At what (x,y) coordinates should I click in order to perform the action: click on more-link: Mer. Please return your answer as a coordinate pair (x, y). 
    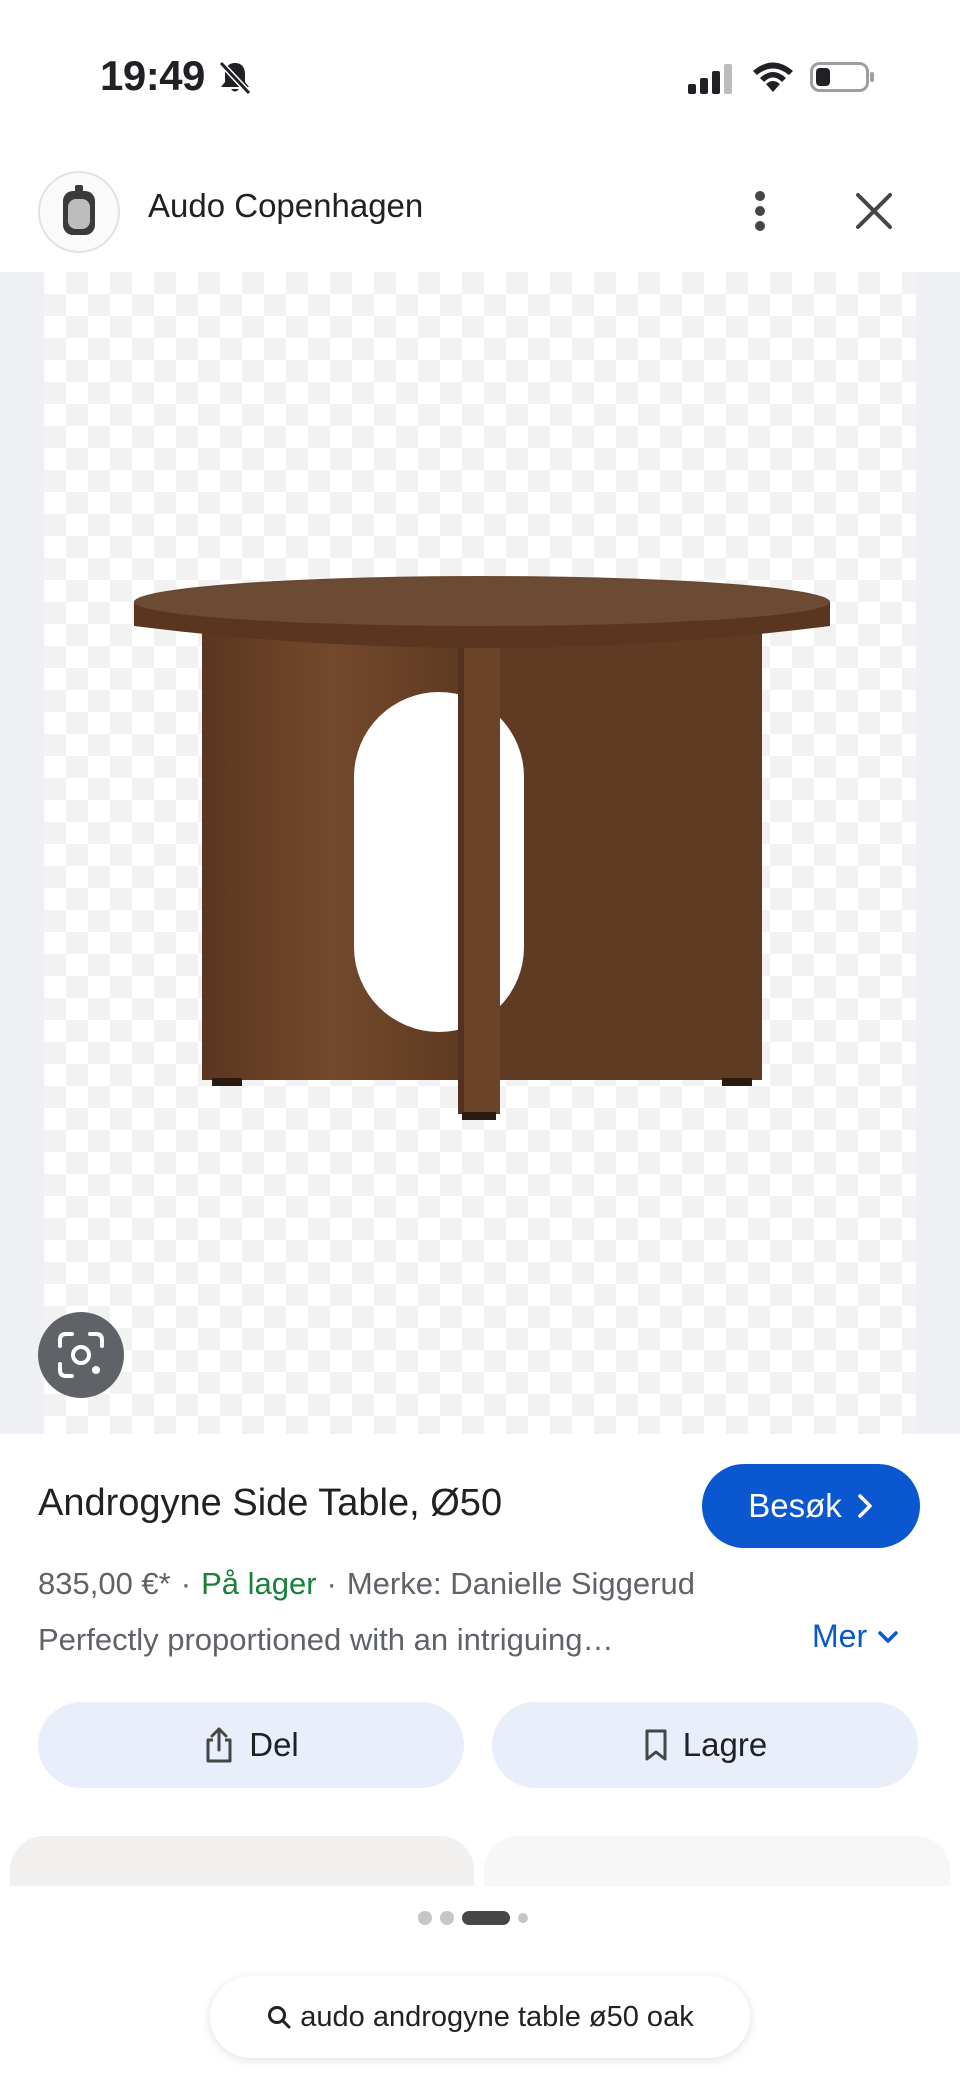
    Looking at the image, I should click on (855, 1636).